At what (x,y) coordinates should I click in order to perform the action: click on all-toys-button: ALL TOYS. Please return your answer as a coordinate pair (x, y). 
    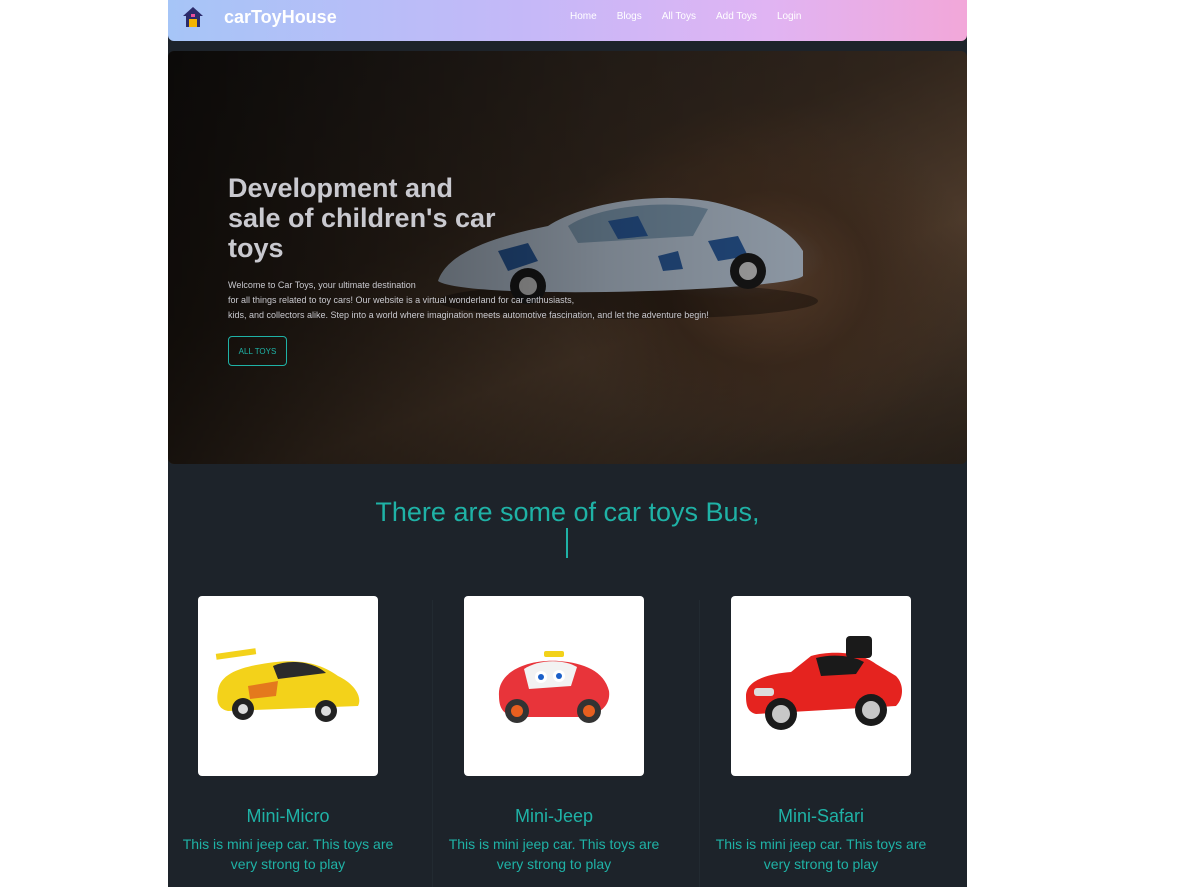
    Looking at the image, I should click on (257, 351).